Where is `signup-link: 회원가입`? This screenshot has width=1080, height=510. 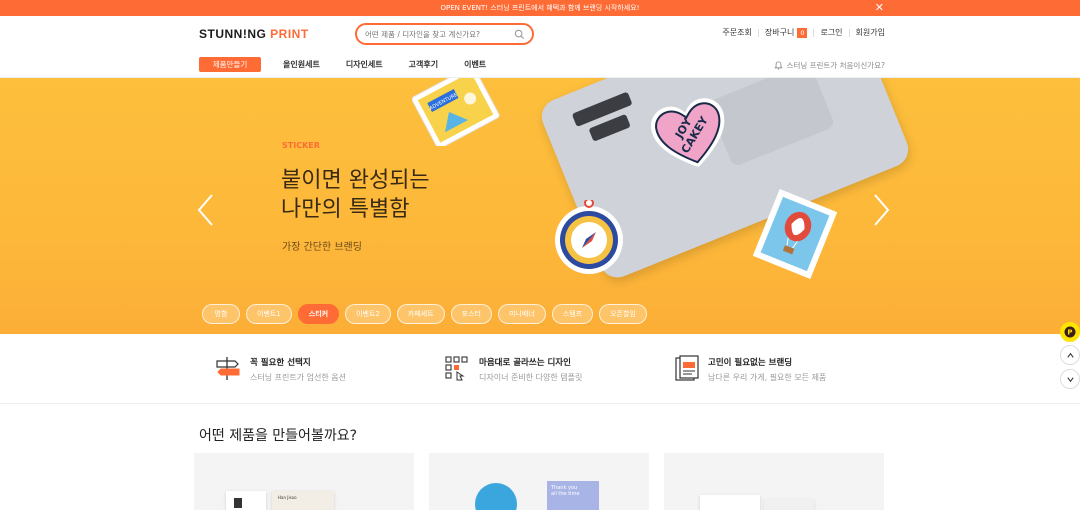 signup-link: 회원가입 is located at coordinates (870, 32).